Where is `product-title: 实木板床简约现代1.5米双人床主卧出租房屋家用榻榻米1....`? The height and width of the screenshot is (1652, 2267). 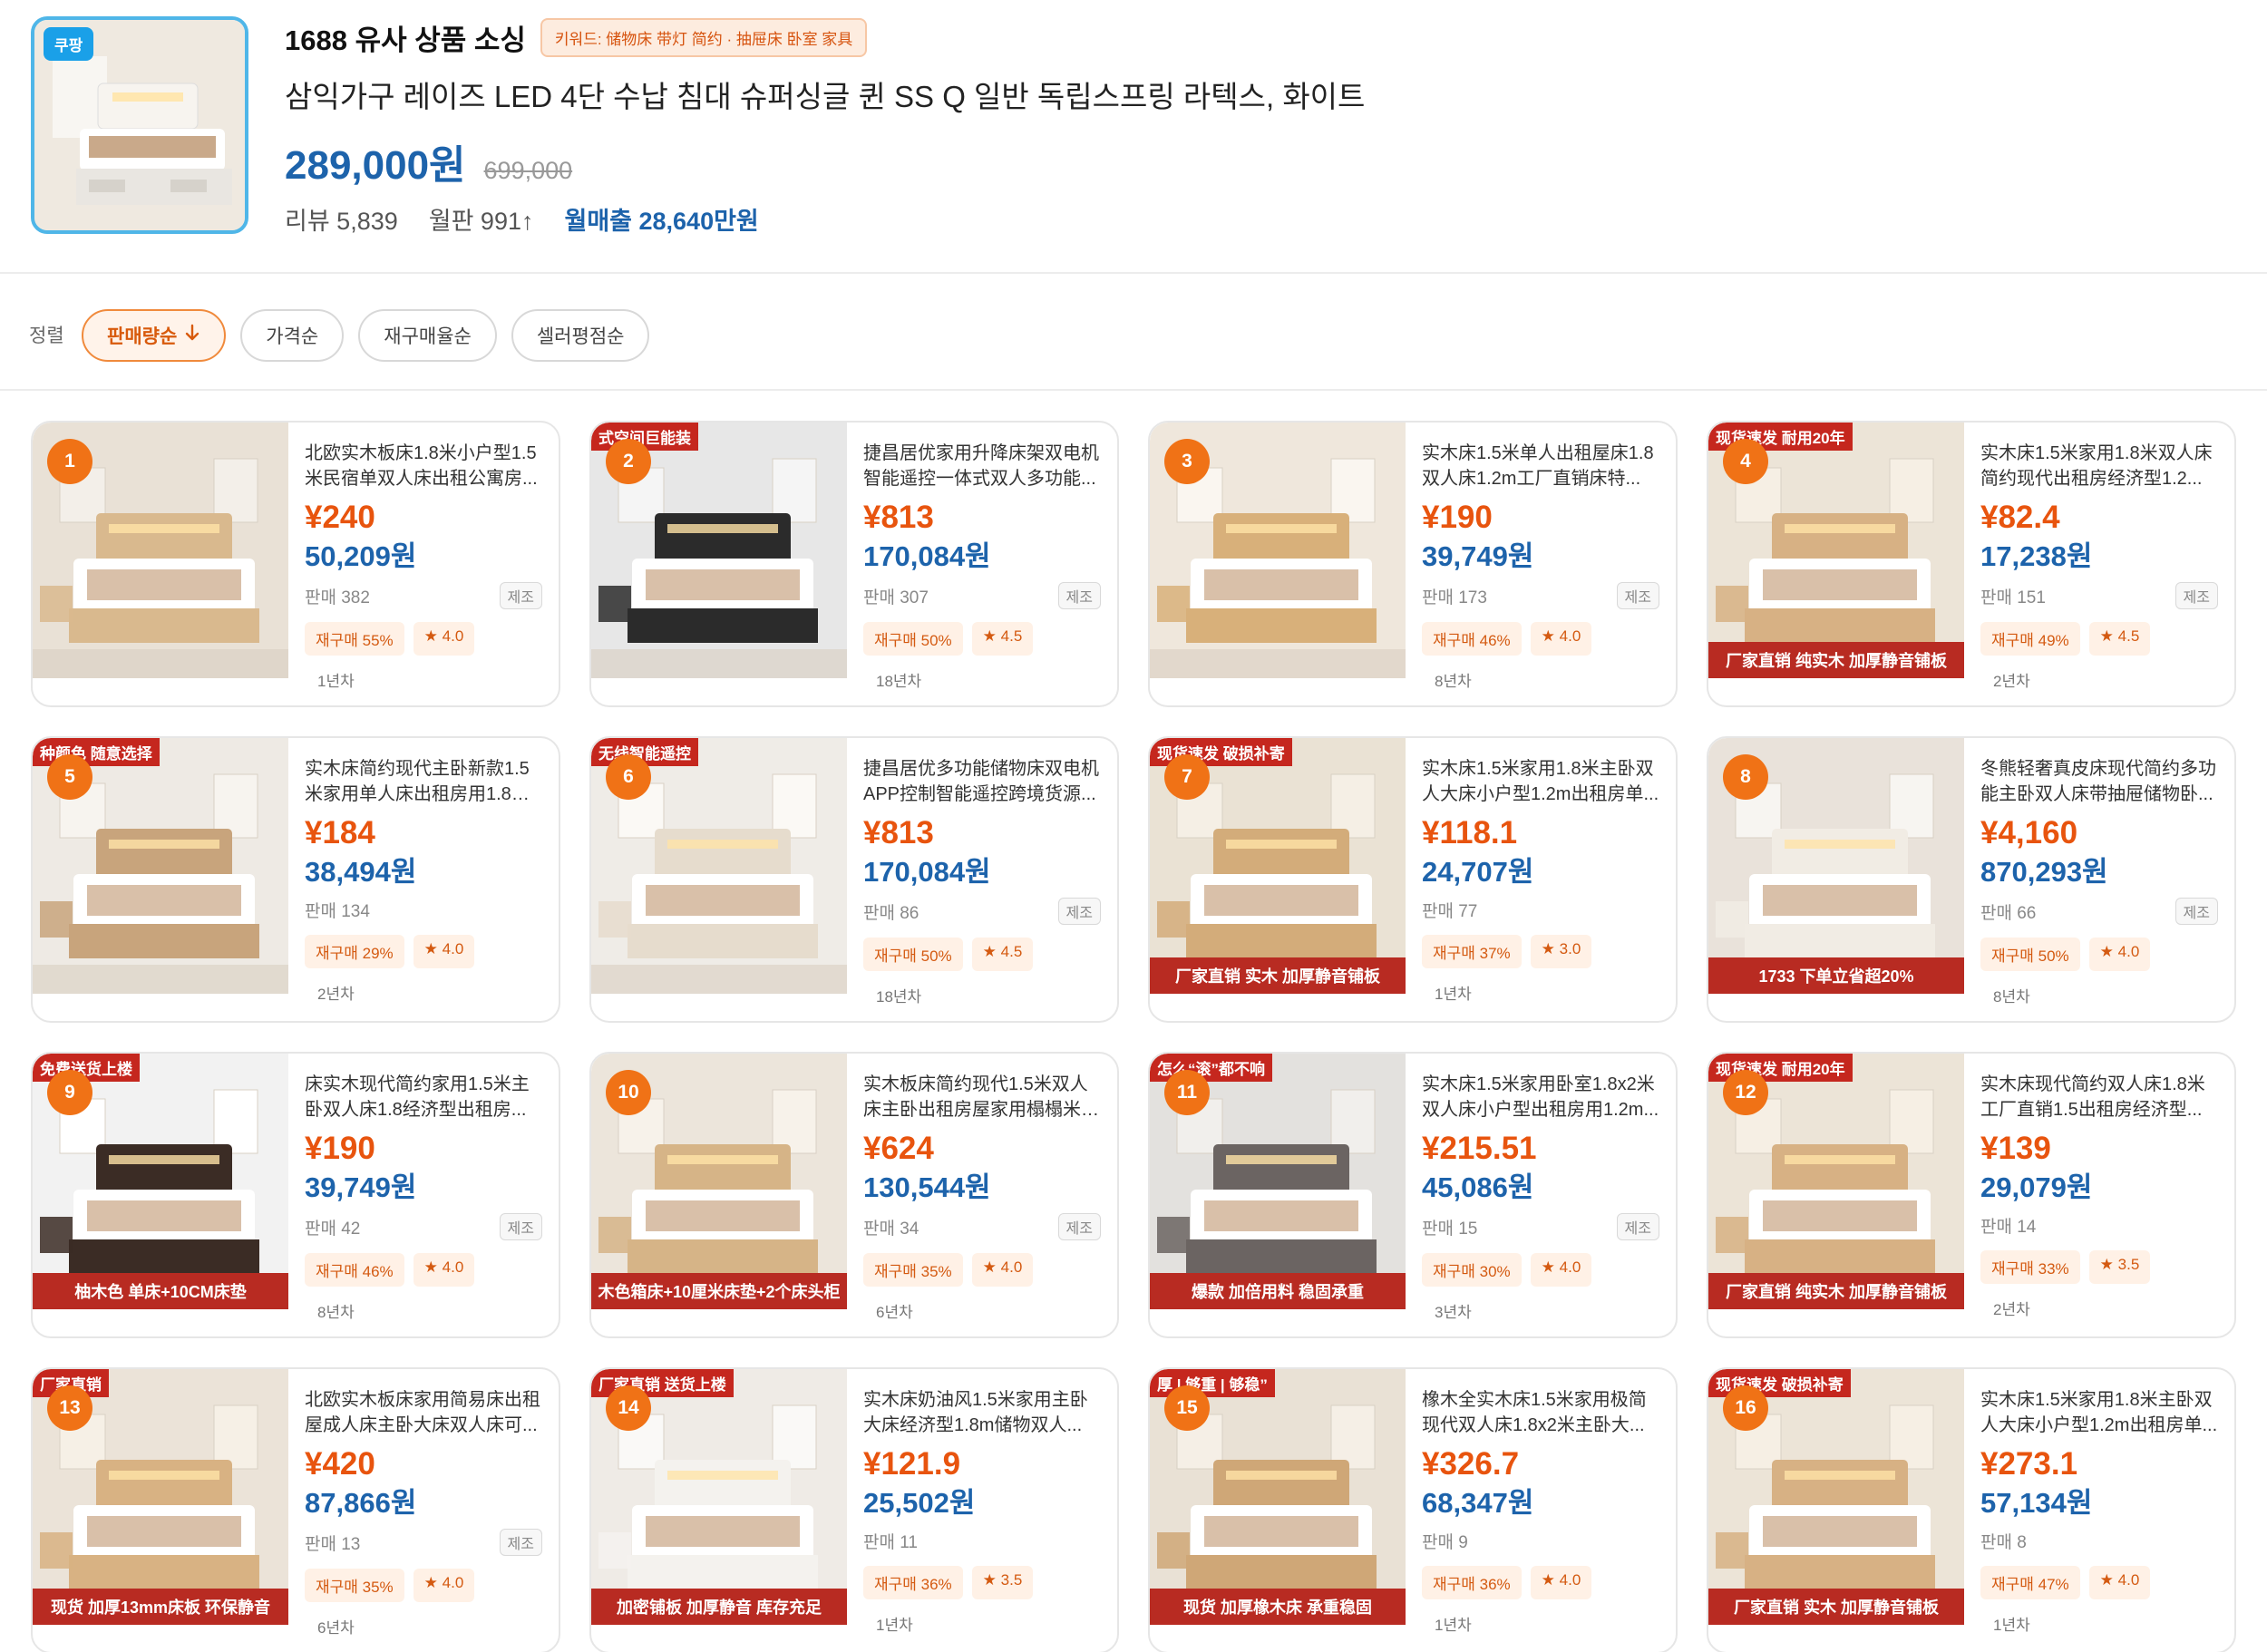 product-title: 实木板床简约现代1.5米双人床主卧出租房屋家用榻榻米1.... is located at coordinates (982, 1097).